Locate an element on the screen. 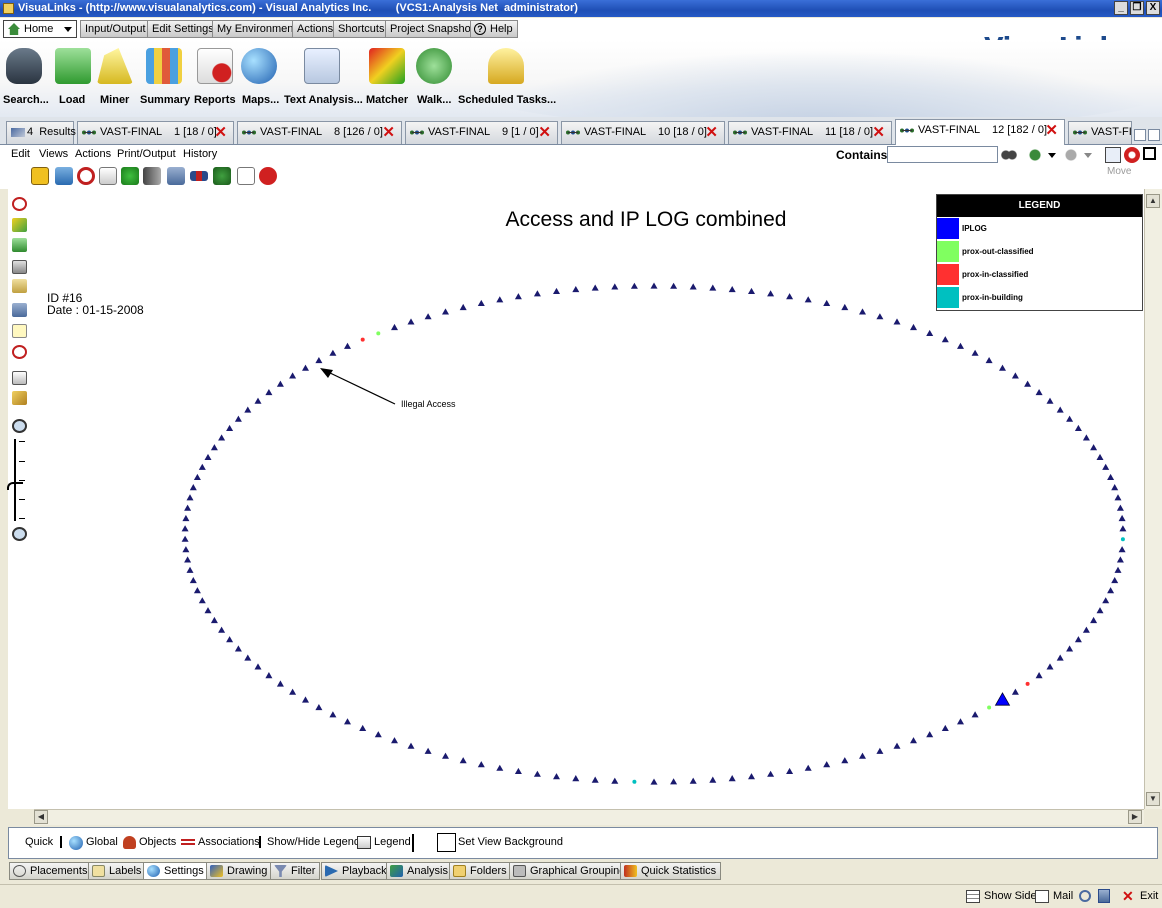 The width and height of the screenshot is (1162, 908). tab-vast-final-10: VAST-FINAL 10 [18 / 0] ✕ is located at coordinates (643, 132).